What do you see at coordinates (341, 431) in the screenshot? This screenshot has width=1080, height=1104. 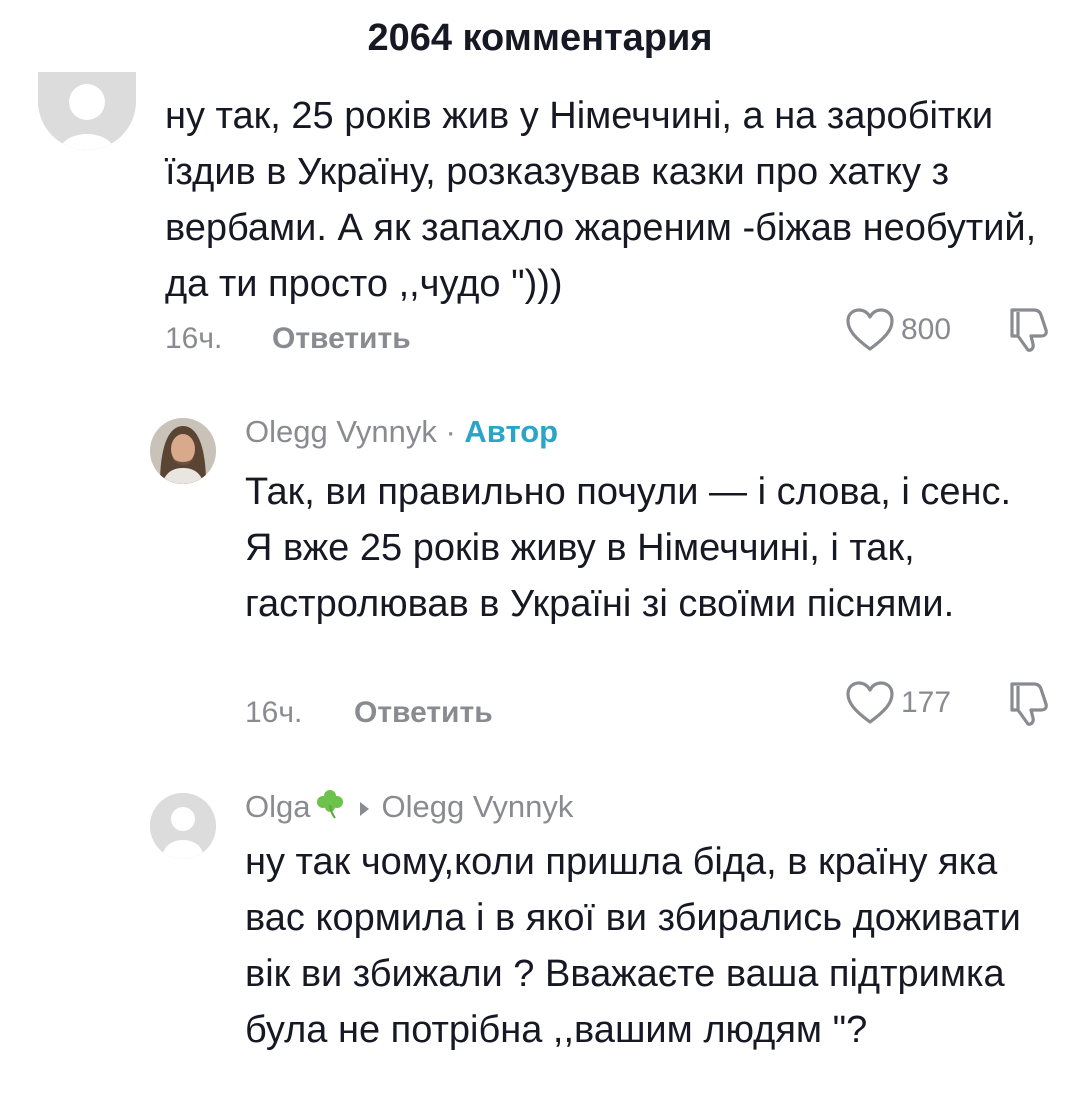 I see `author-name: Olegg Vynnyk` at bounding box center [341, 431].